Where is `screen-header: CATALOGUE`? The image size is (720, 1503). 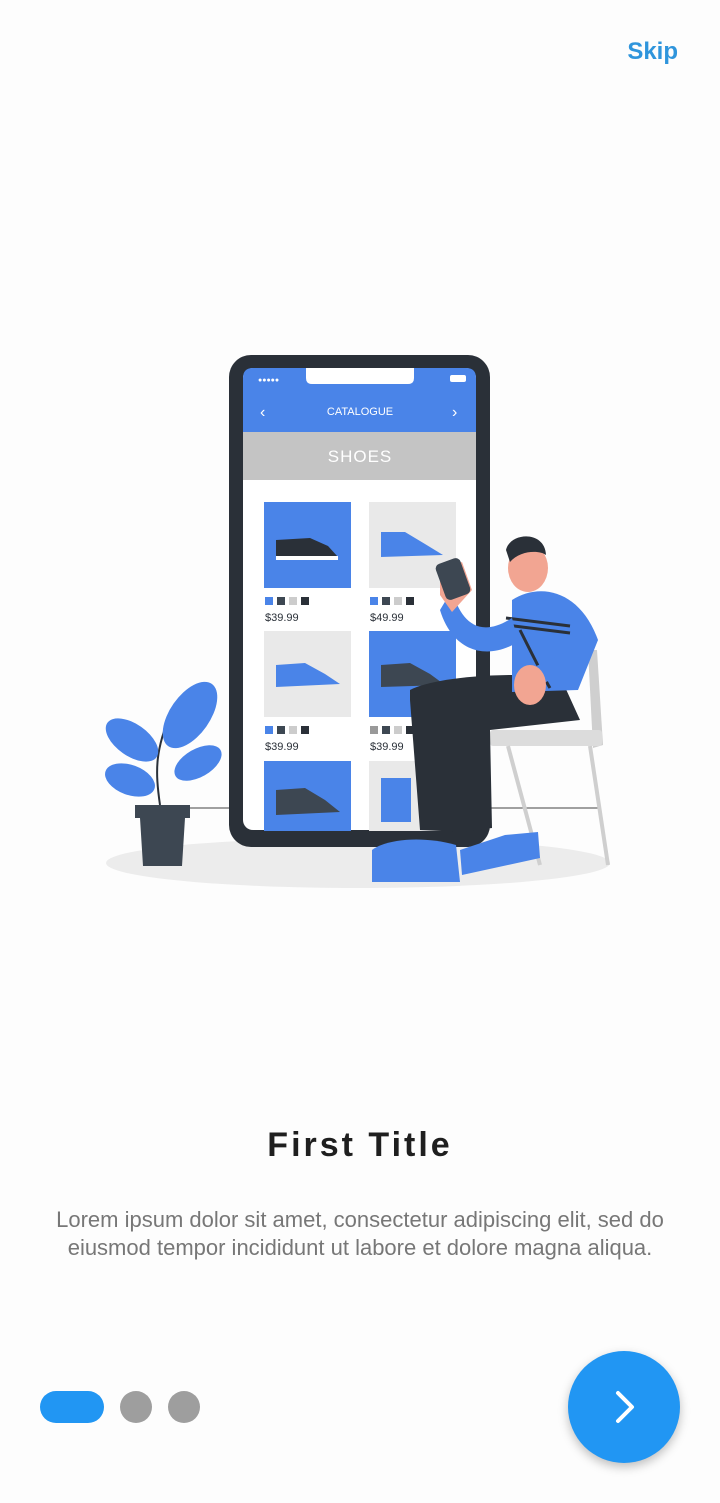 screen-header: CATALOGUE is located at coordinates (360, 412).